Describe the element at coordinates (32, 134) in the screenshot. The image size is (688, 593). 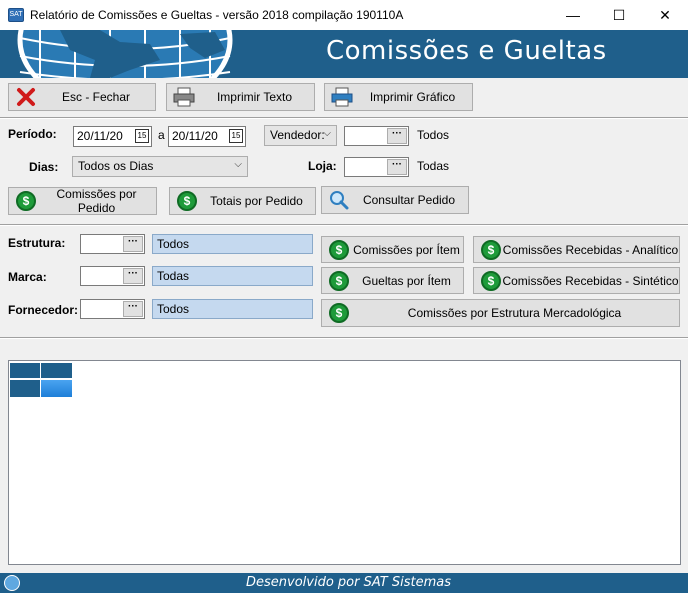
I see `periodo-label: Período:` at that location.